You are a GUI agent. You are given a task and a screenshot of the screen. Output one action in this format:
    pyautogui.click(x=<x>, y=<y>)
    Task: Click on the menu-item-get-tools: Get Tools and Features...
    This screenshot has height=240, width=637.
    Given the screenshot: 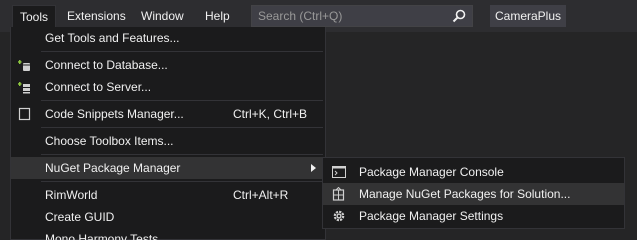 What is the action you would take?
    pyautogui.click(x=168, y=38)
    